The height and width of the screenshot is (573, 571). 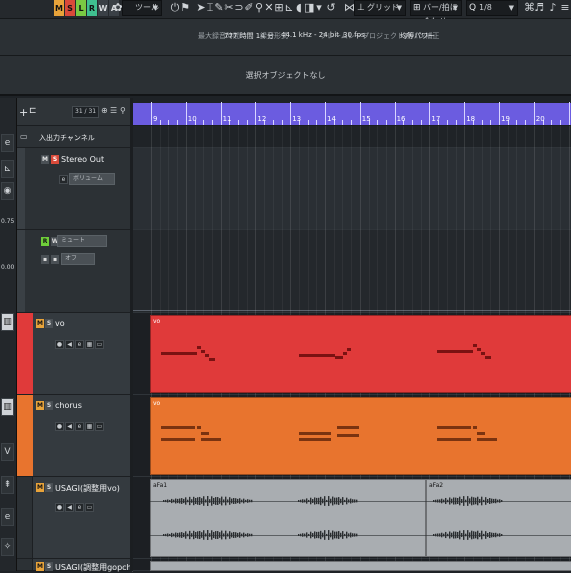 I want to click on chevron-down-icon: V, so click(x=7, y=452).